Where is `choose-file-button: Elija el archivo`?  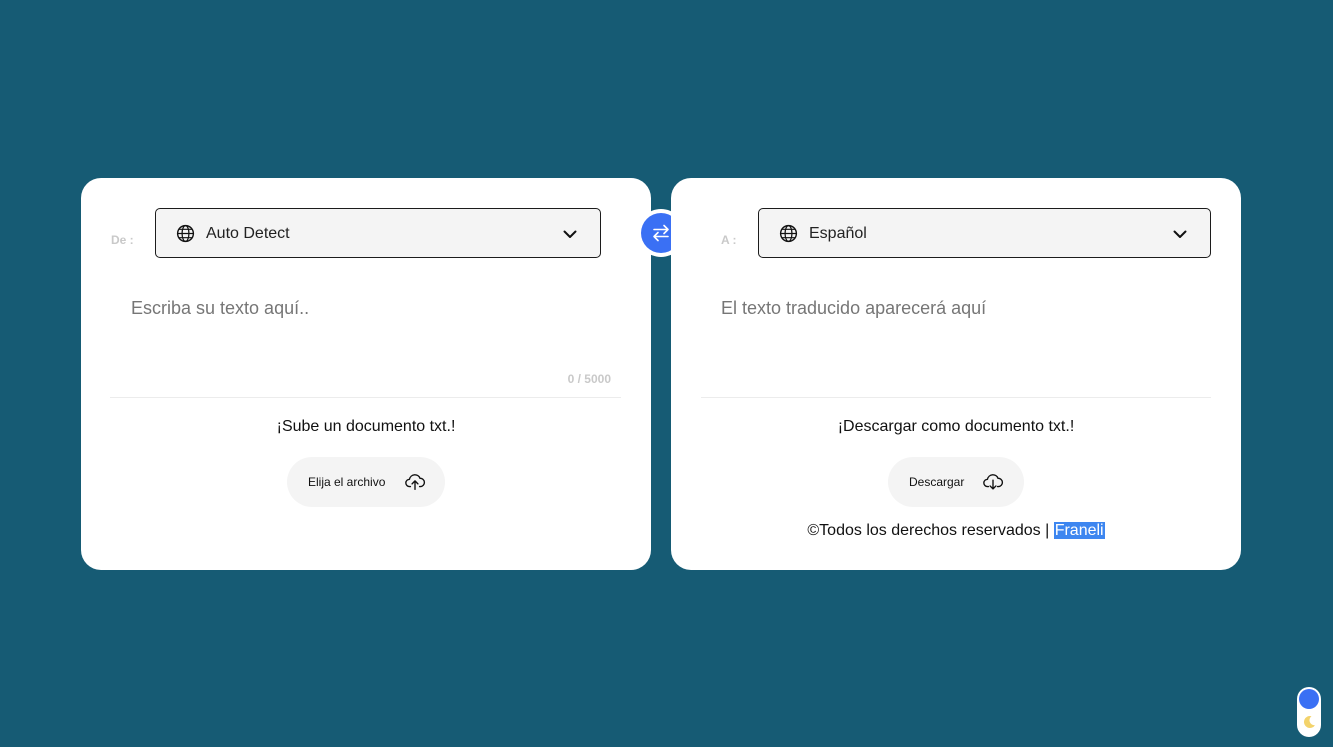
choose-file-button: Elija el archivo is located at coordinates (366, 482).